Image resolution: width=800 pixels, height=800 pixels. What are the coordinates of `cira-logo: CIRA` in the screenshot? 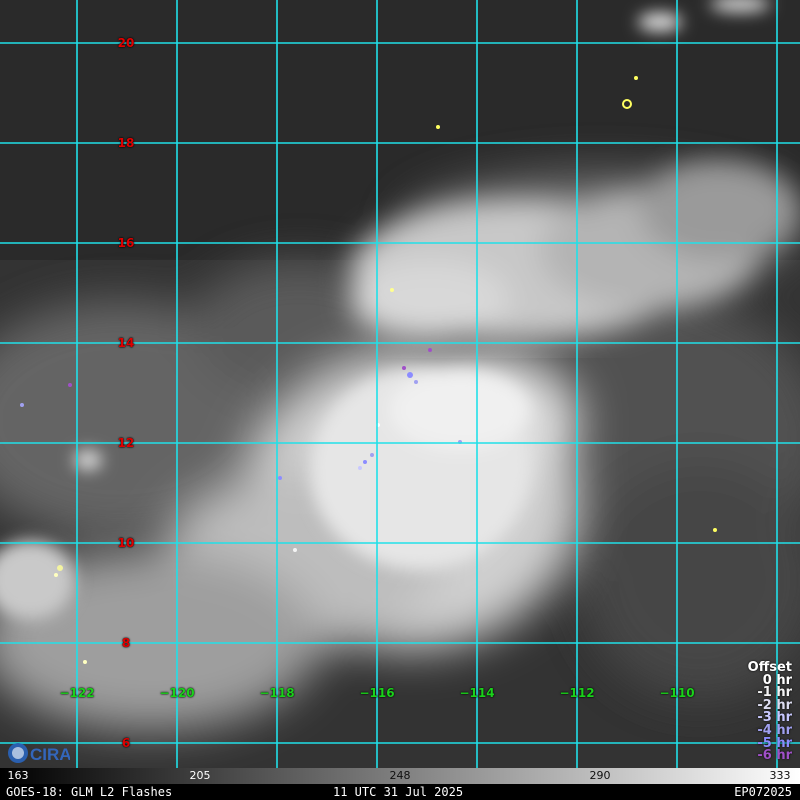 It's located at (39, 753).